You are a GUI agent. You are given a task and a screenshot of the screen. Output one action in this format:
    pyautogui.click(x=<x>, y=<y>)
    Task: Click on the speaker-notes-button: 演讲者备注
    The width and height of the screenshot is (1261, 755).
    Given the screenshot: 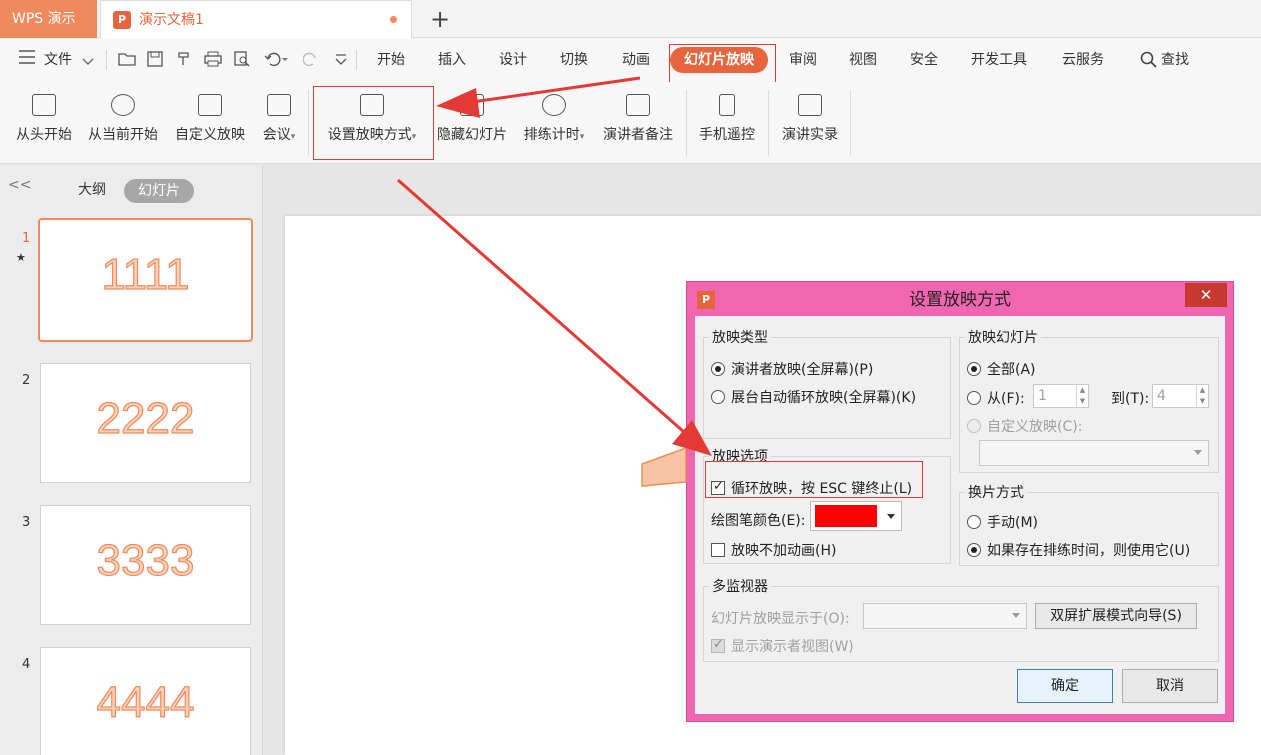 What is the action you would take?
    pyautogui.click(x=638, y=123)
    